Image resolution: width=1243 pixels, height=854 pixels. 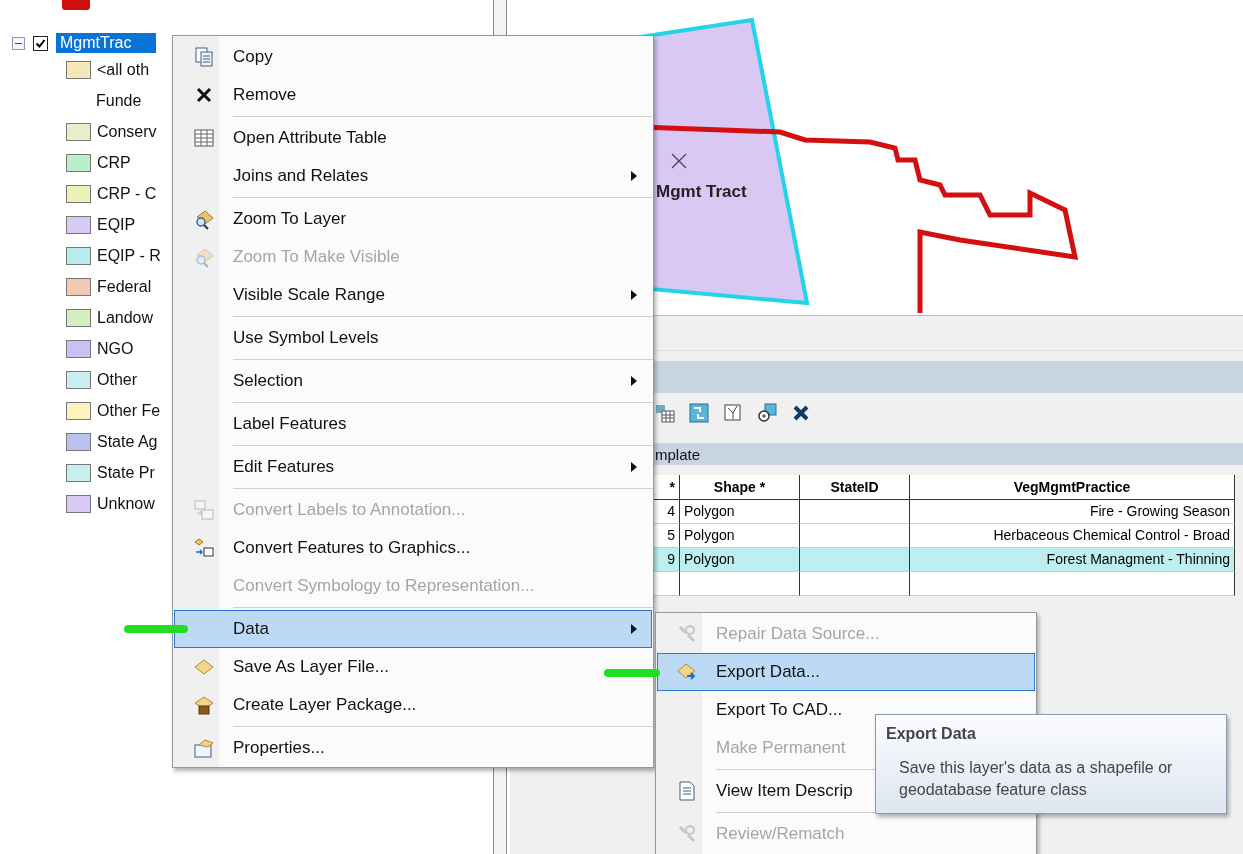 I want to click on menu-item: Zoom To Layer, so click(x=413, y=219).